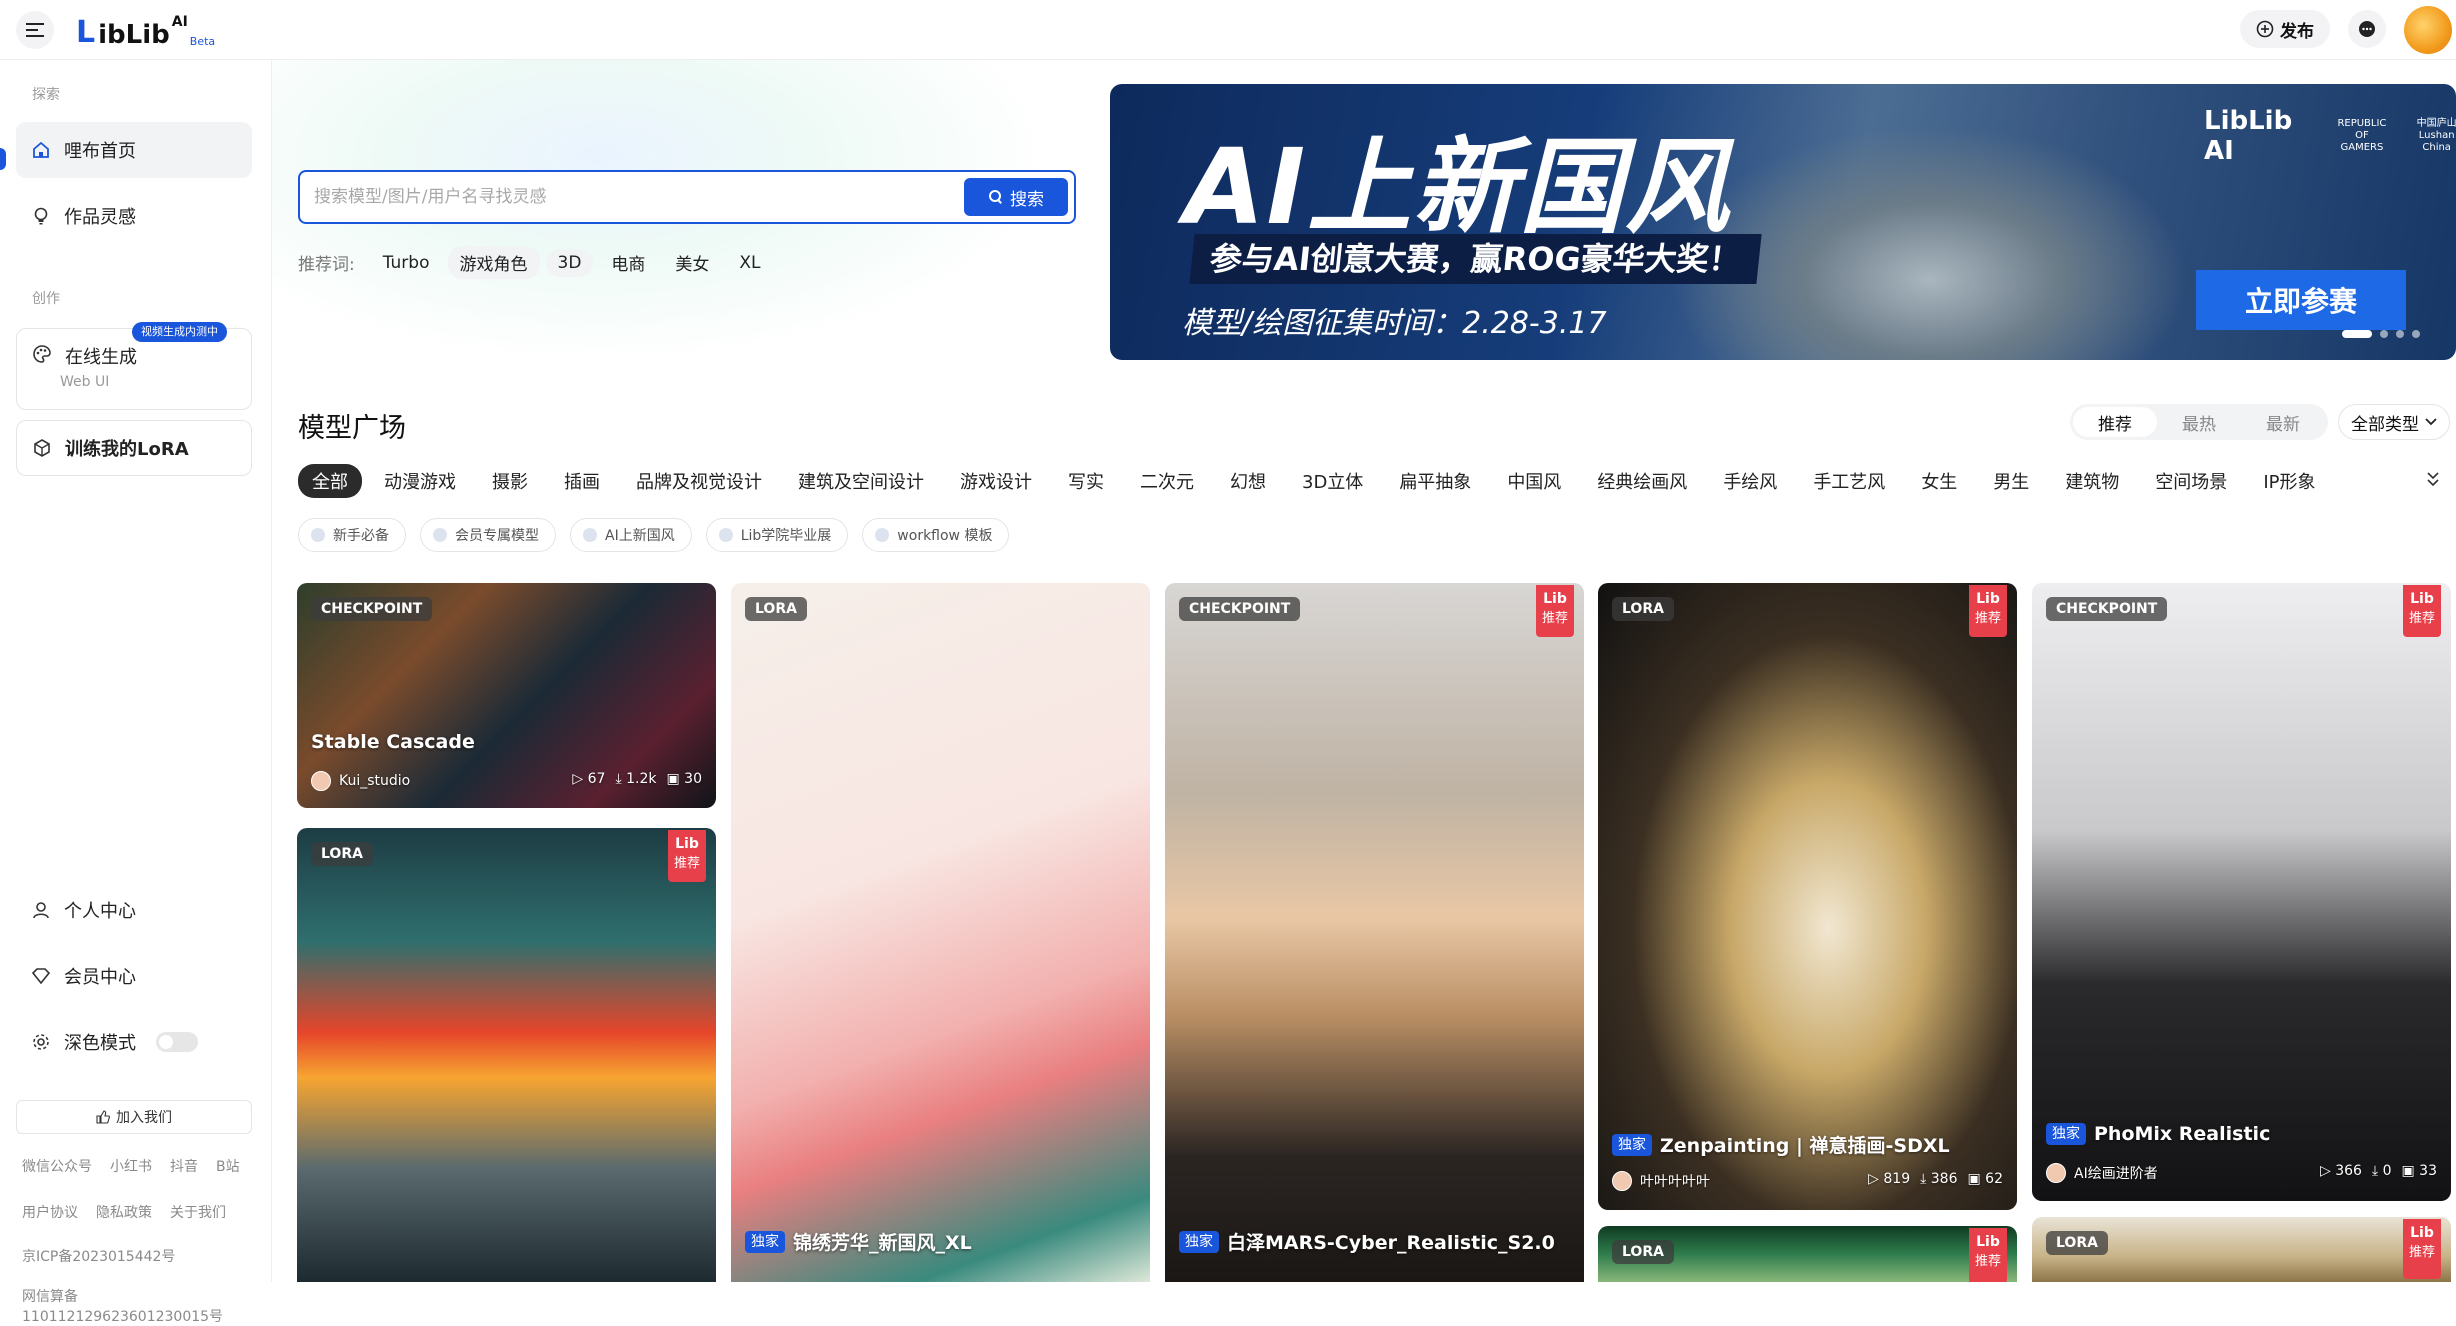 This screenshot has width=2456, height=1326. Describe the element at coordinates (360, 781) in the screenshot. I see `model-author: Kui_studio` at that location.